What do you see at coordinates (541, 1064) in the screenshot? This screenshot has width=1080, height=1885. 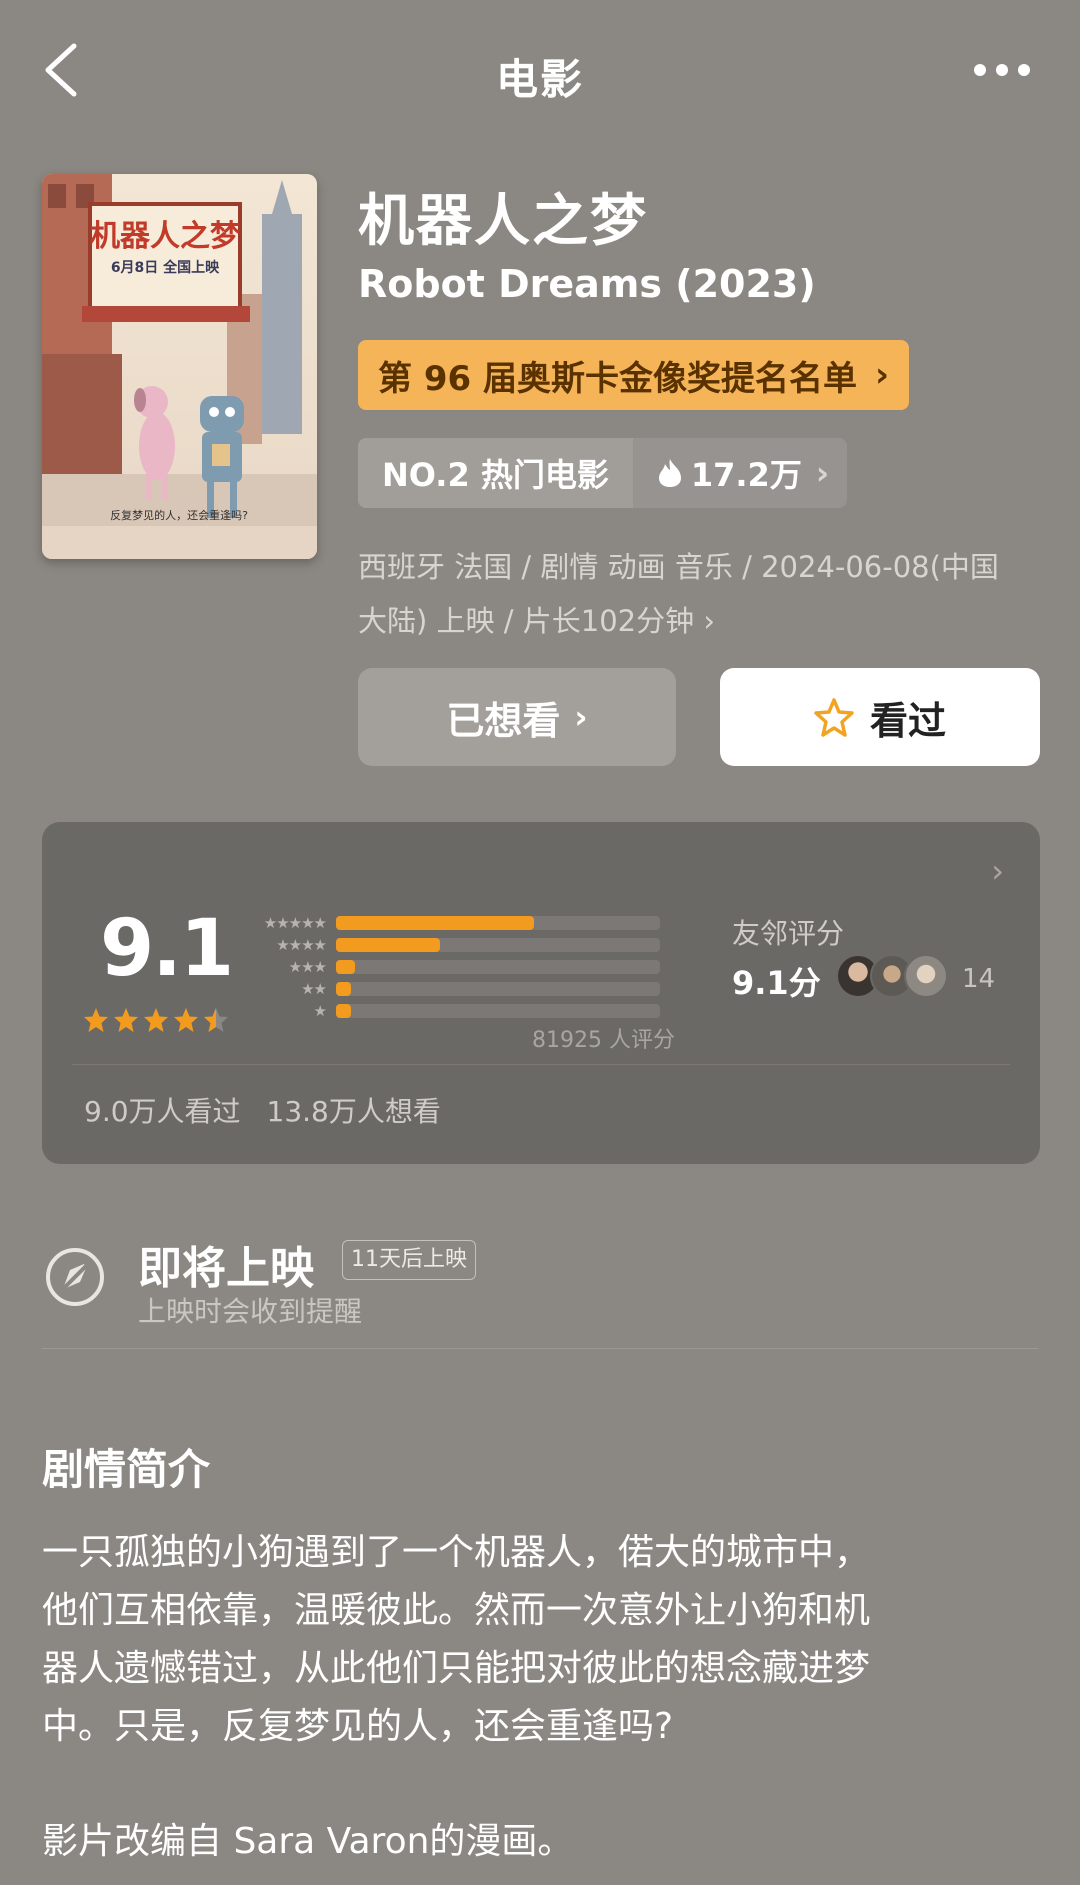 I see `card-divider` at bounding box center [541, 1064].